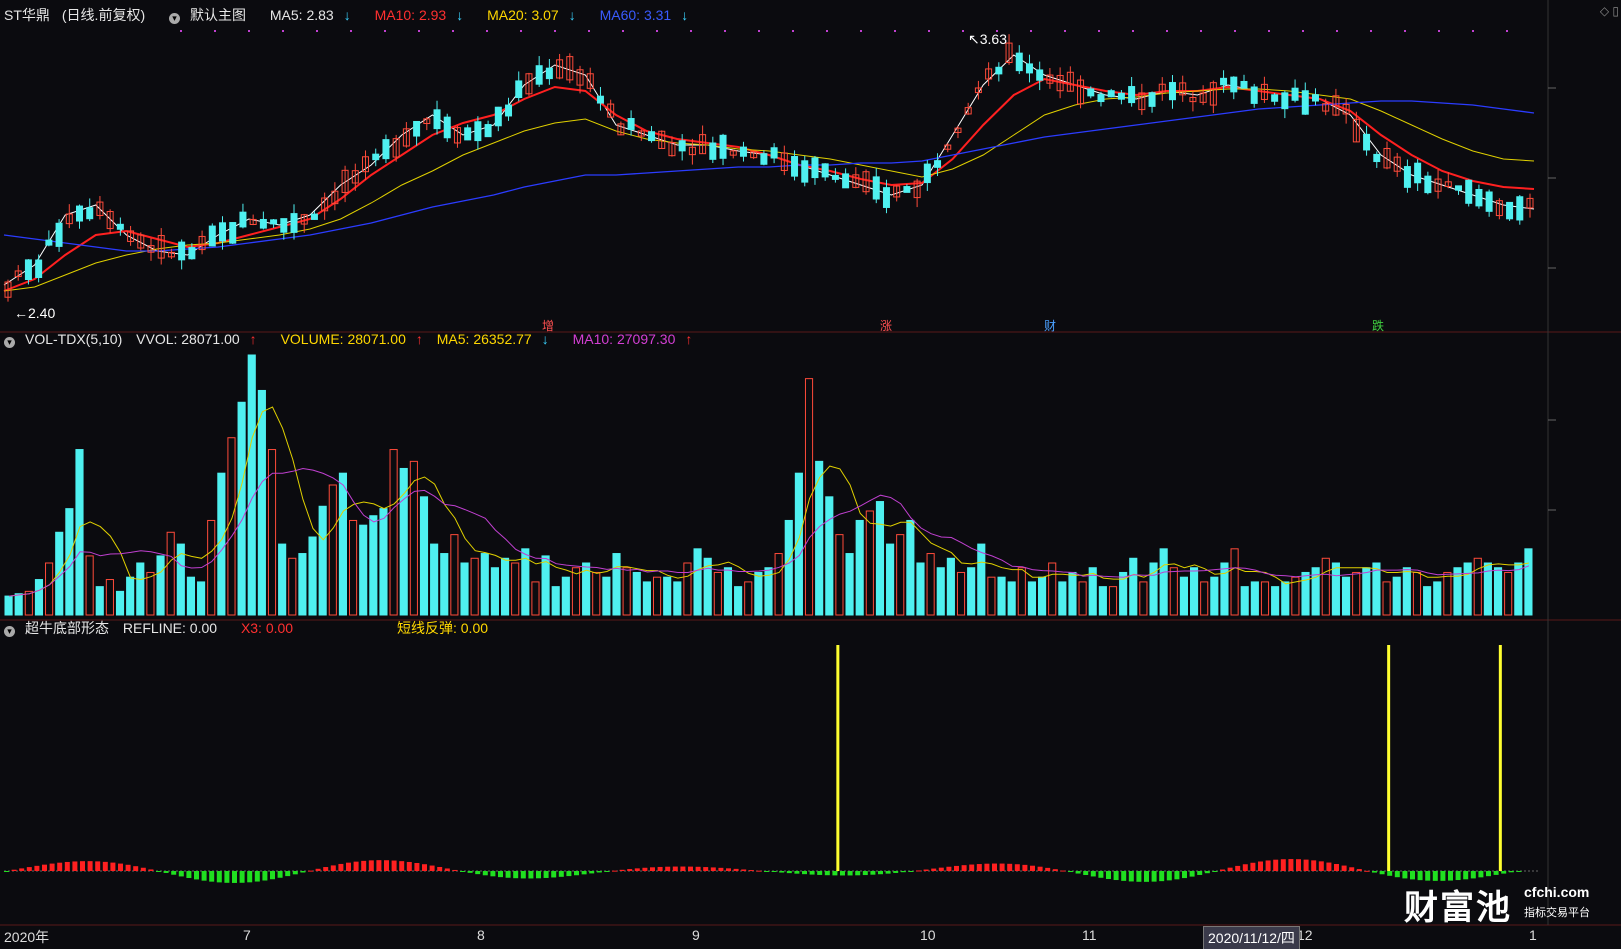  I want to click on window-controls: ◇ ▯, so click(1609, 11).